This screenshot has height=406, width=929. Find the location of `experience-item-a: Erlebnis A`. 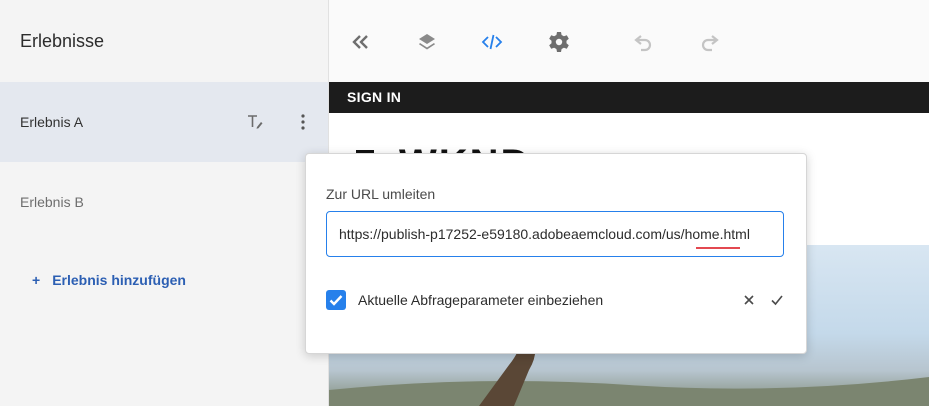

experience-item-a: Erlebnis A is located at coordinates (164, 122).